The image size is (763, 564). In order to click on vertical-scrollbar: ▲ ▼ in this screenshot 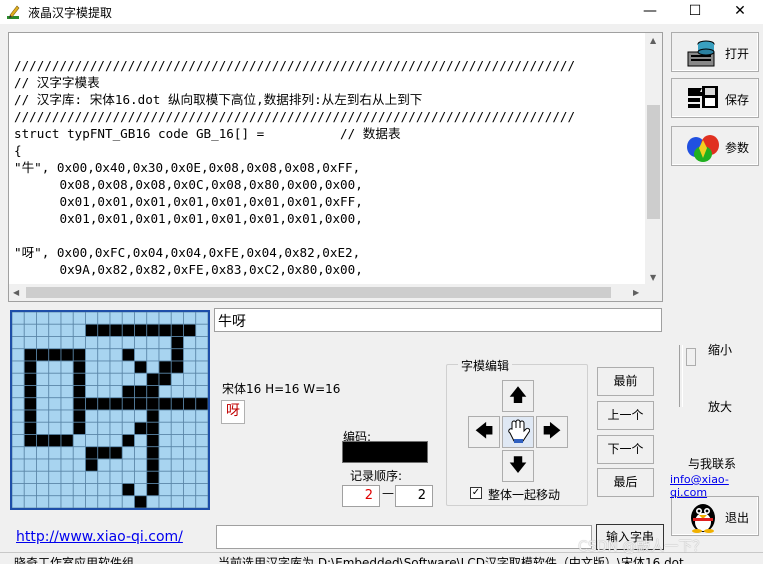, I will do `click(653, 159)`.